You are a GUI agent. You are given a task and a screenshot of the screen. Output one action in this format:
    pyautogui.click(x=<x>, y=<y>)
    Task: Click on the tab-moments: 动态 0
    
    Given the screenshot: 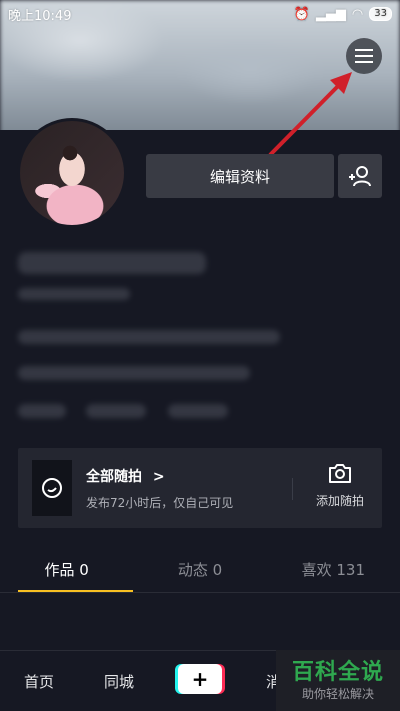 What is the action you would take?
    pyautogui.click(x=199, y=572)
    